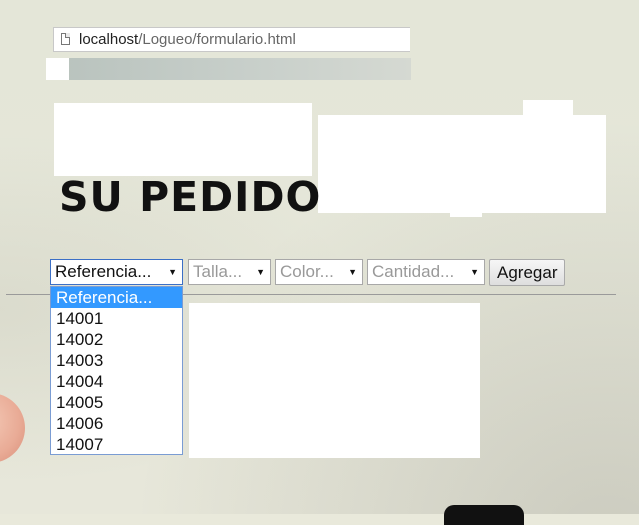 This screenshot has height=525, width=639. What do you see at coordinates (228, 69) in the screenshot?
I see `banner-image` at bounding box center [228, 69].